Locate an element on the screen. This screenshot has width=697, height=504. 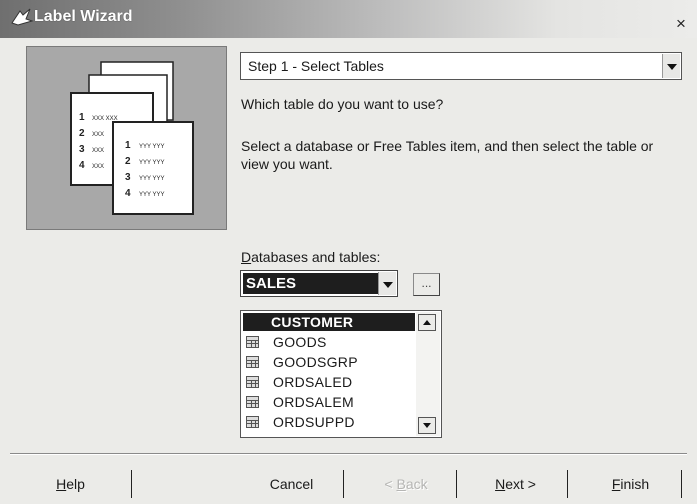
table-name: GOODS is located at coordinates (300, 342).